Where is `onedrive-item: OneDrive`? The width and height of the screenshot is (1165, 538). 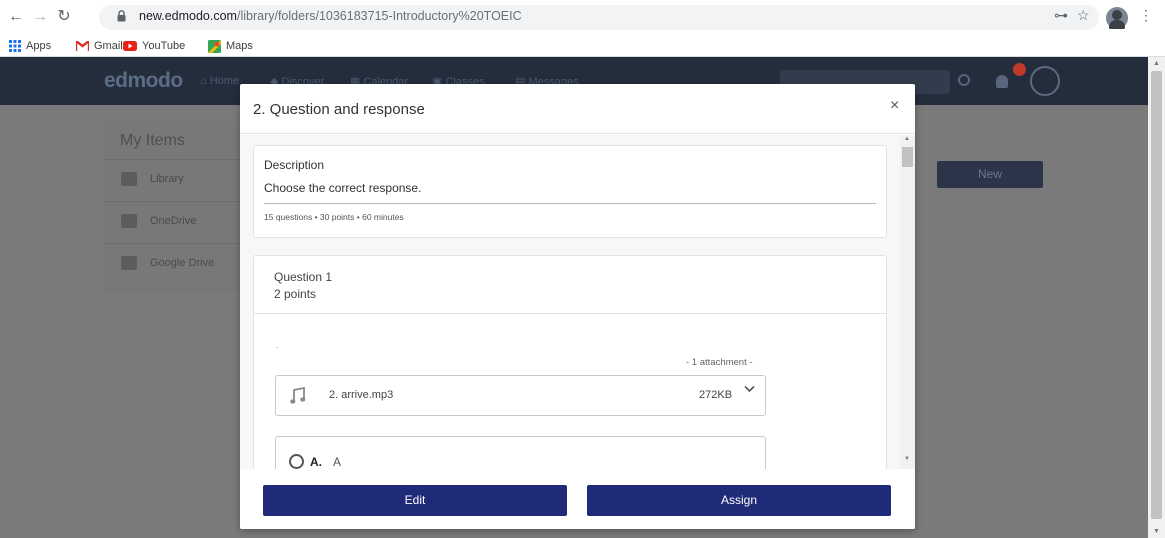 onedrive-item: OneDrive is located at coordinates (179, 221).